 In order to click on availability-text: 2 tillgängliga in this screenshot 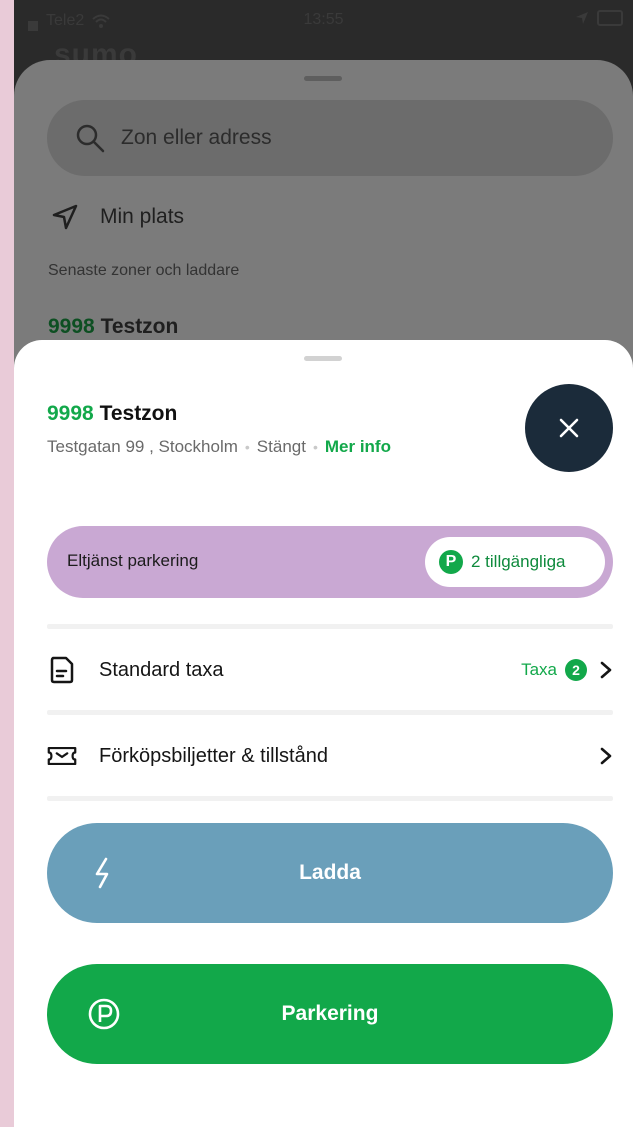, I will do `click(518, 561)`.